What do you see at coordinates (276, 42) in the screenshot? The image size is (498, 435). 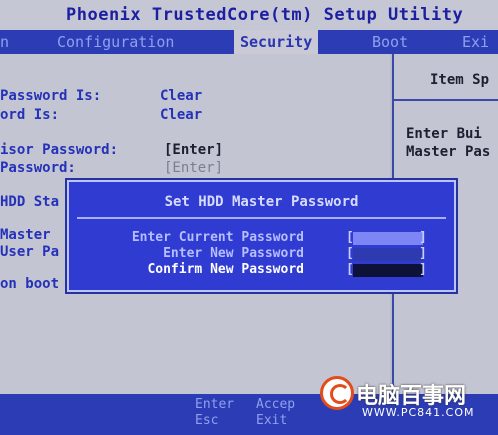 I see `menu-item-security: Security` at bounding box center [276, 42].